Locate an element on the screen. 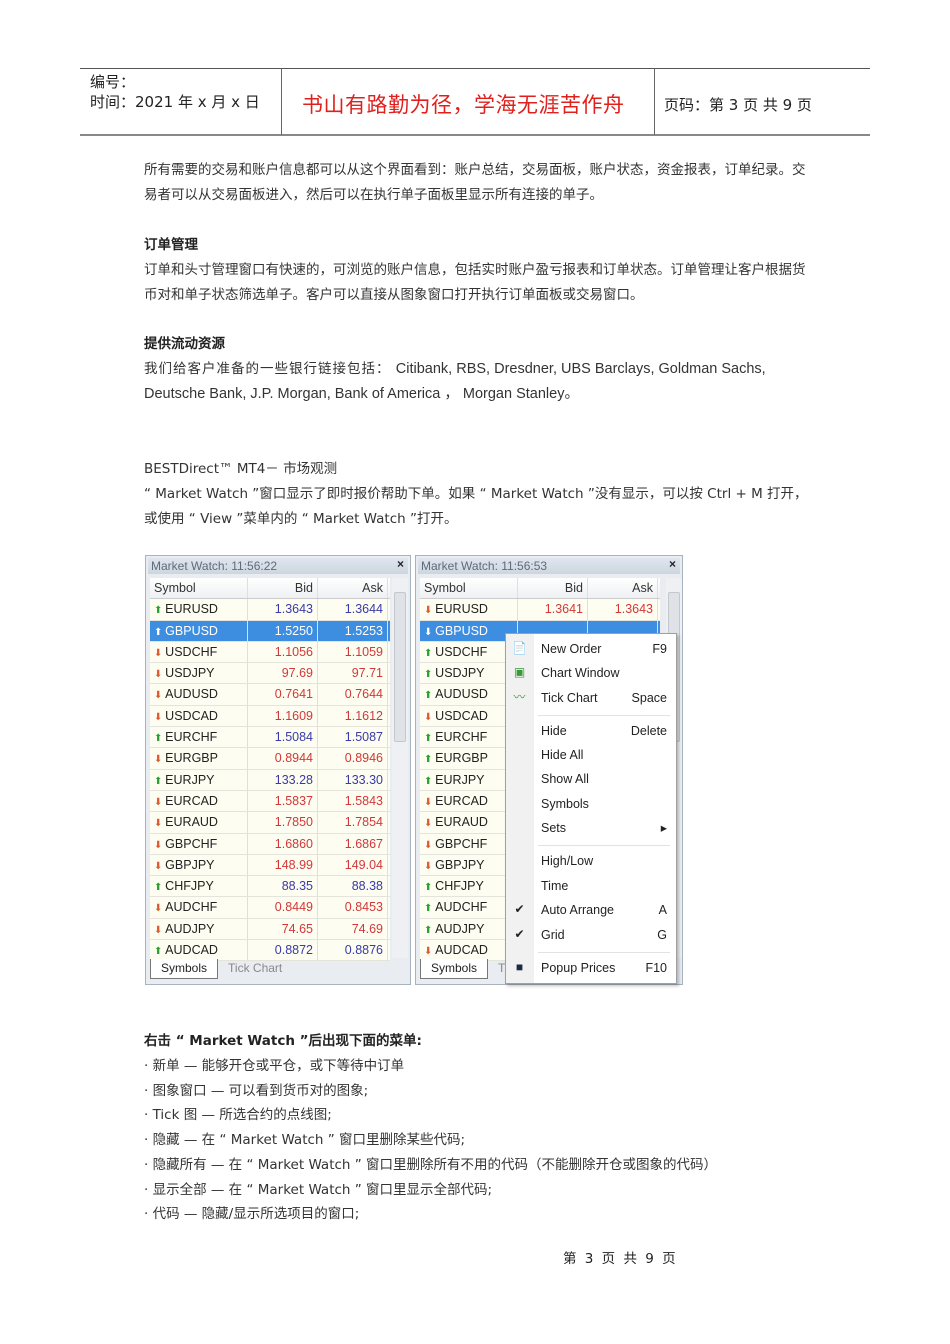  menu-item-tick-chart: 〰 Tick Chart Space is located at coordinates (591, 698).